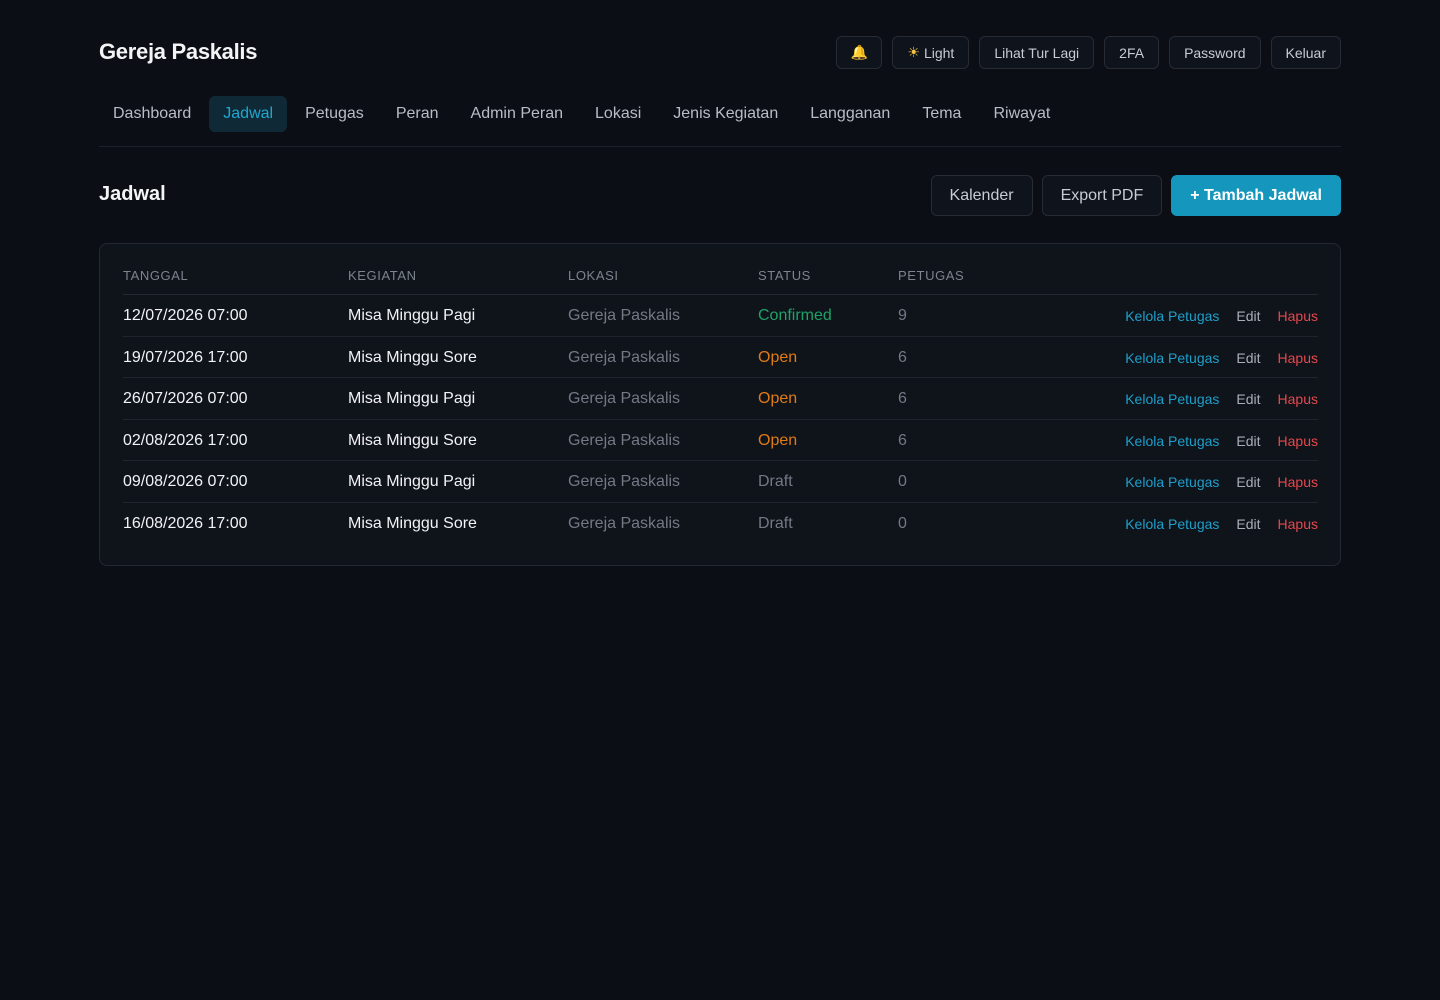 This screenshot has width=1440, height=1000. I want to click on nav-item-jadwal: Jadwal, so click(248, 114).